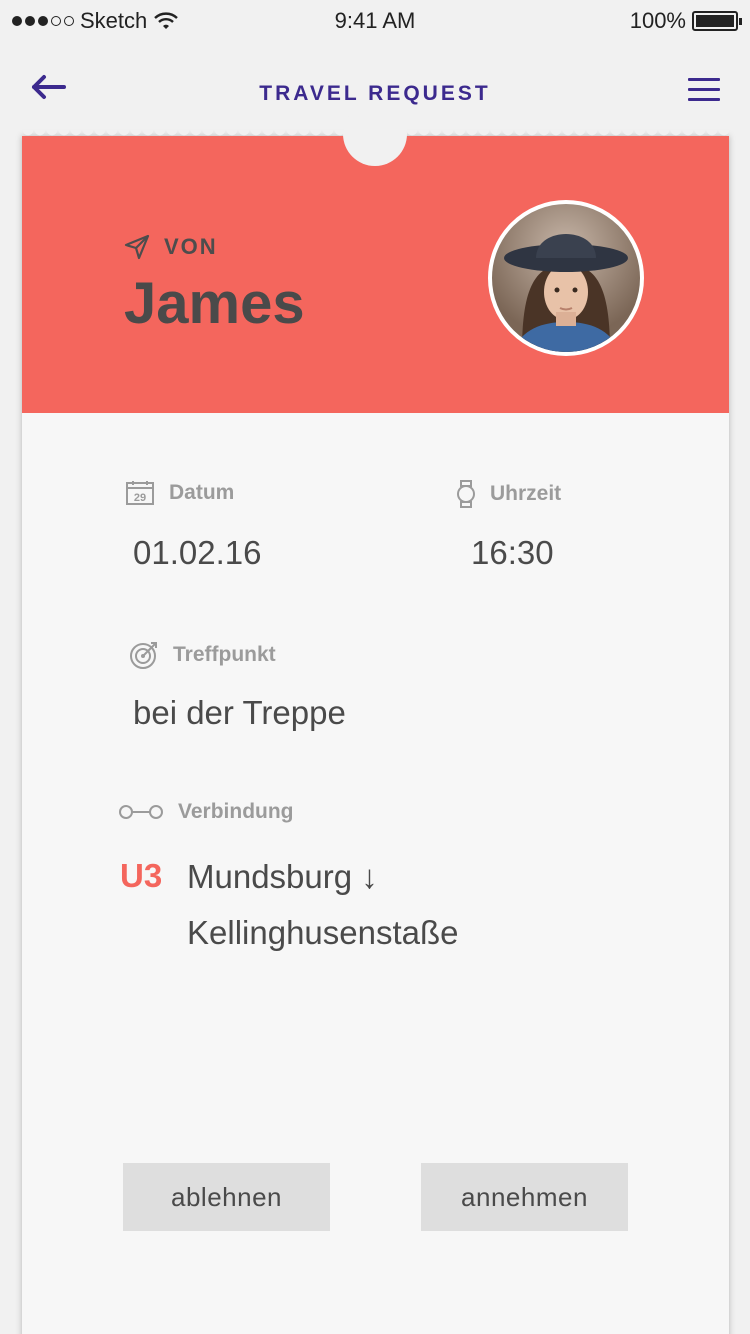  I want to click on avatar-photo, so click(566, 293).